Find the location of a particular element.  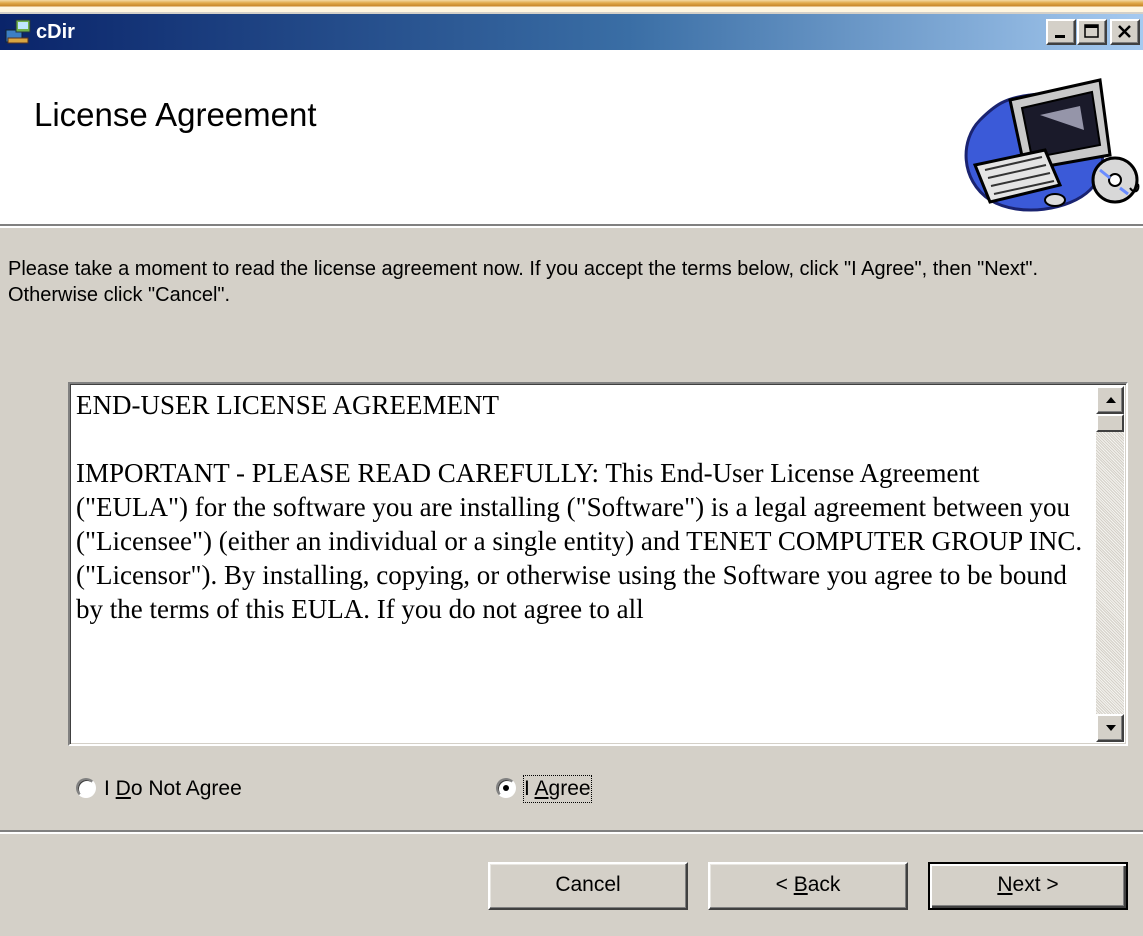

scroll-up-button is located at coordinates (1110, 400).